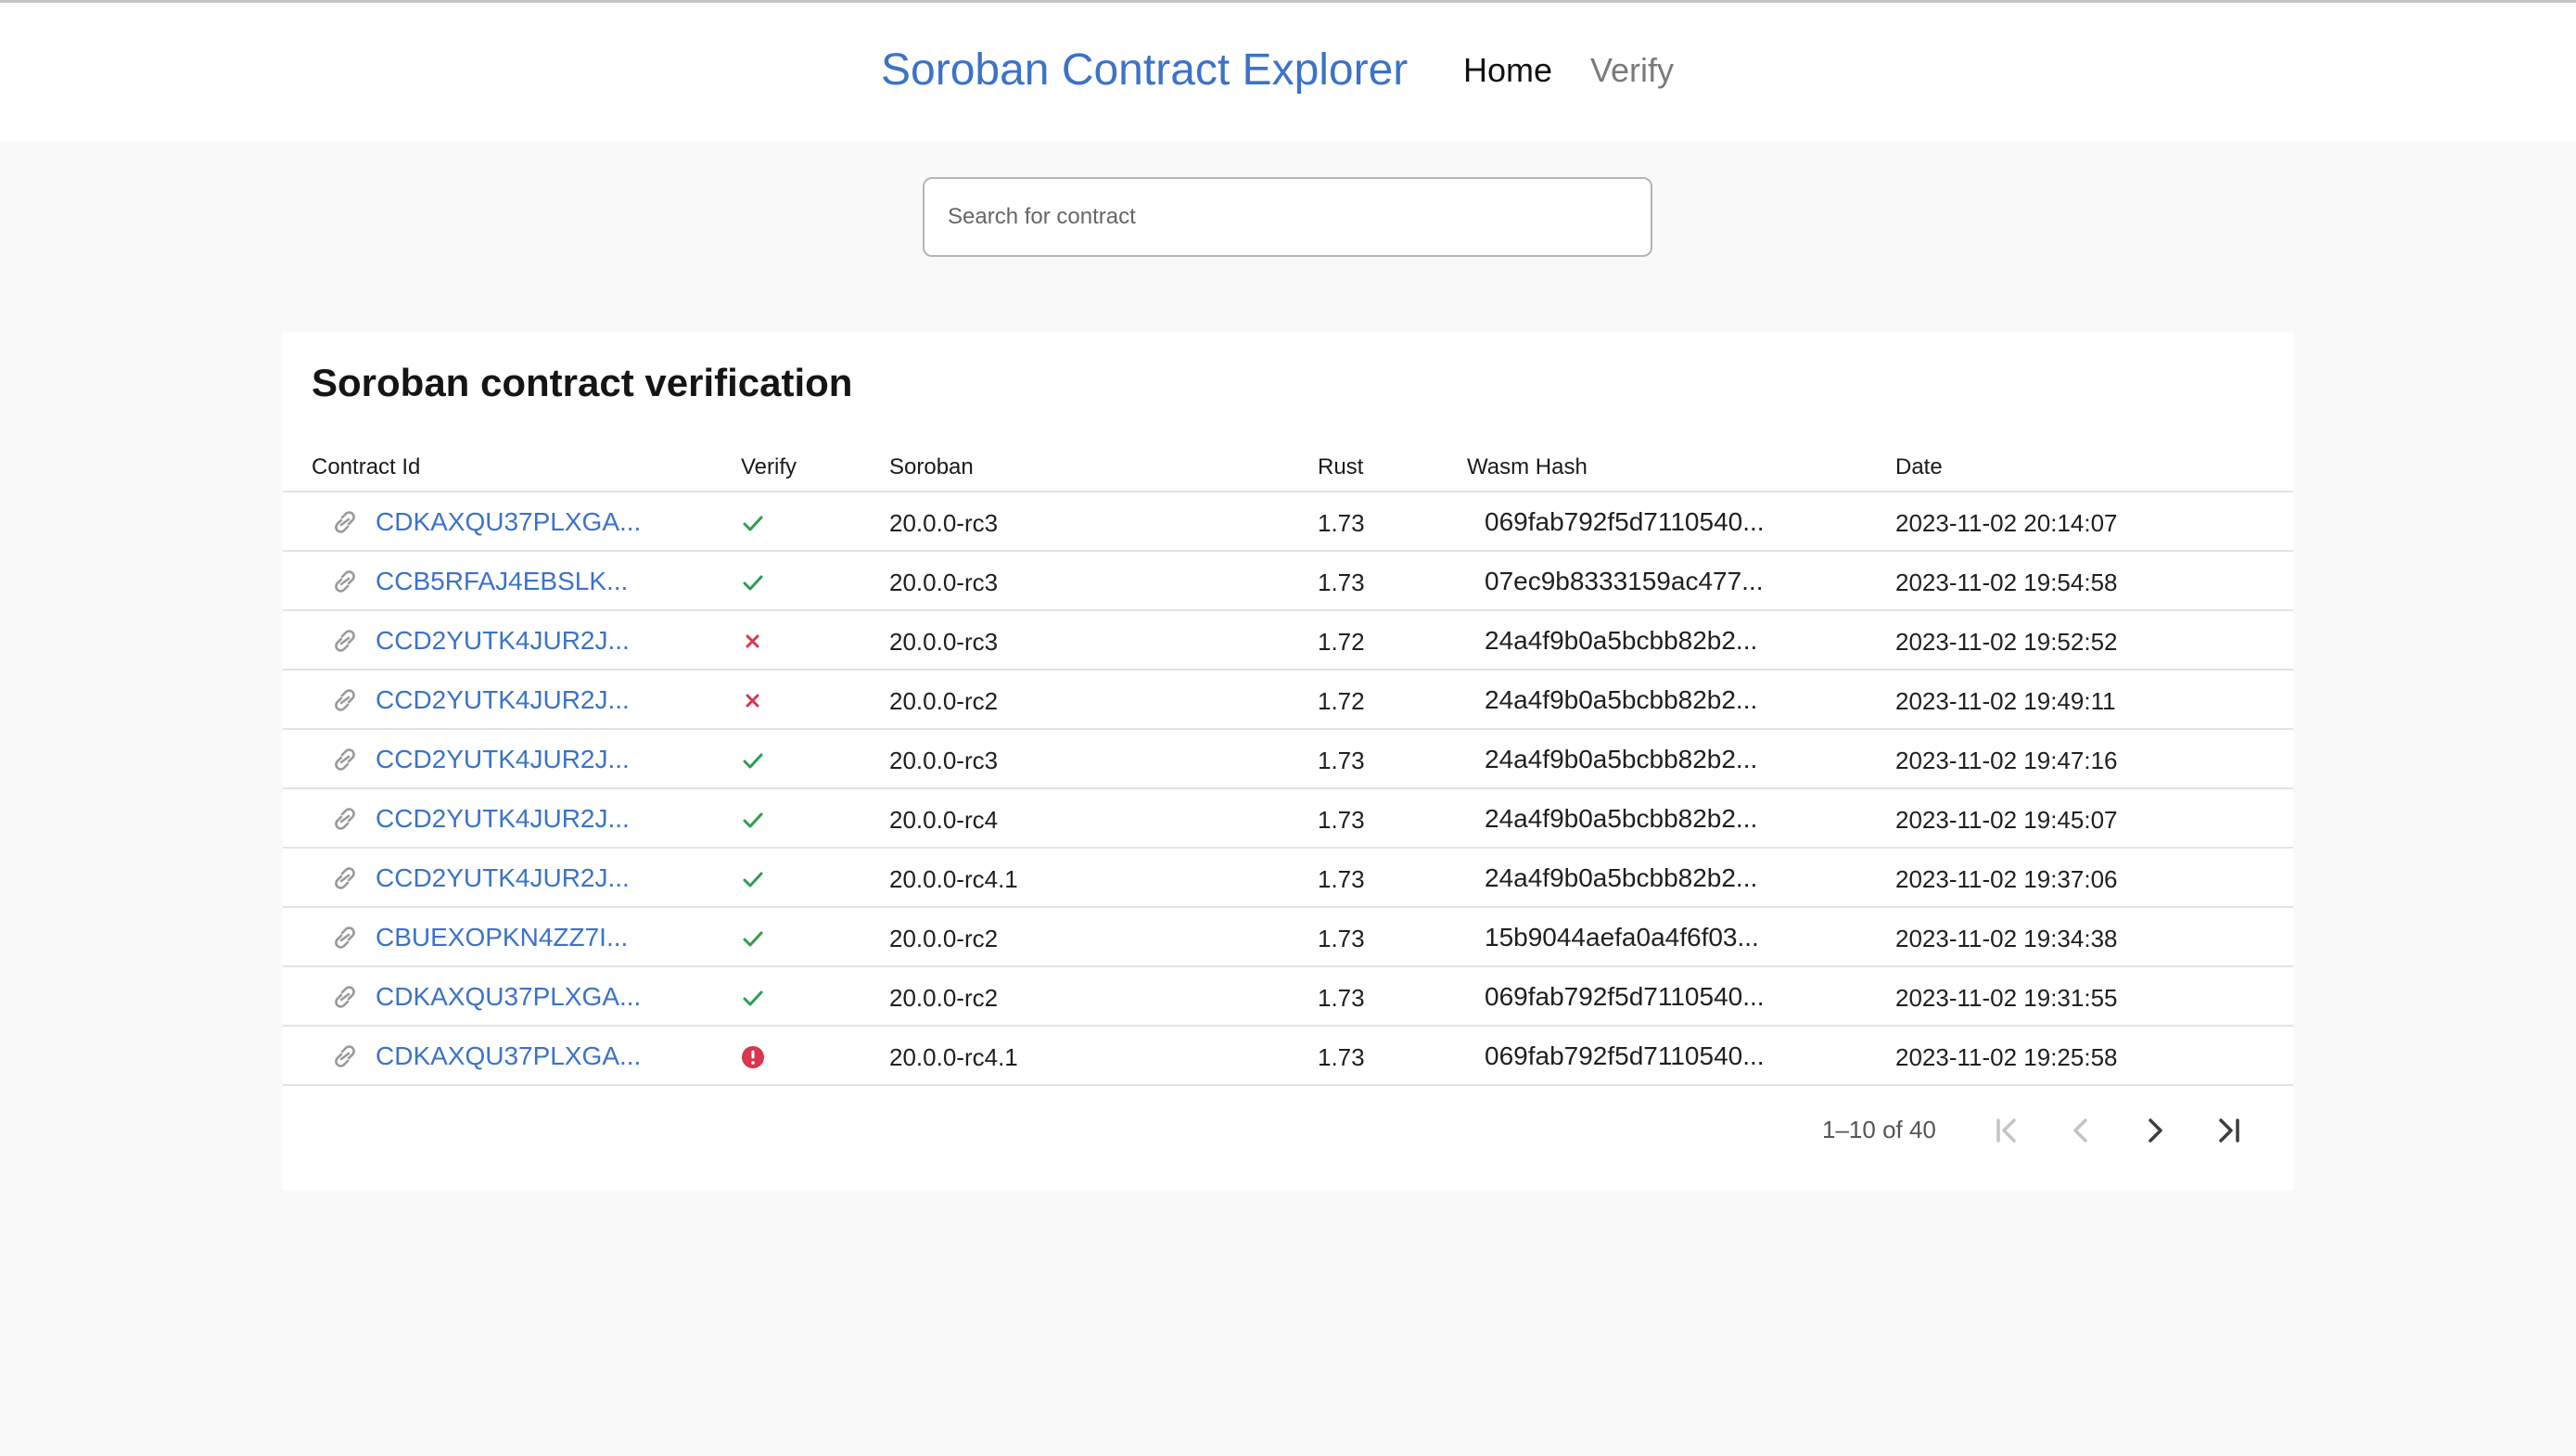 This screenshot has height=1456, width=2576. Describe the element at coordinates (2006, 701) in the screenshot. I see `date: 2023-11-02 19:49:11` at that location.